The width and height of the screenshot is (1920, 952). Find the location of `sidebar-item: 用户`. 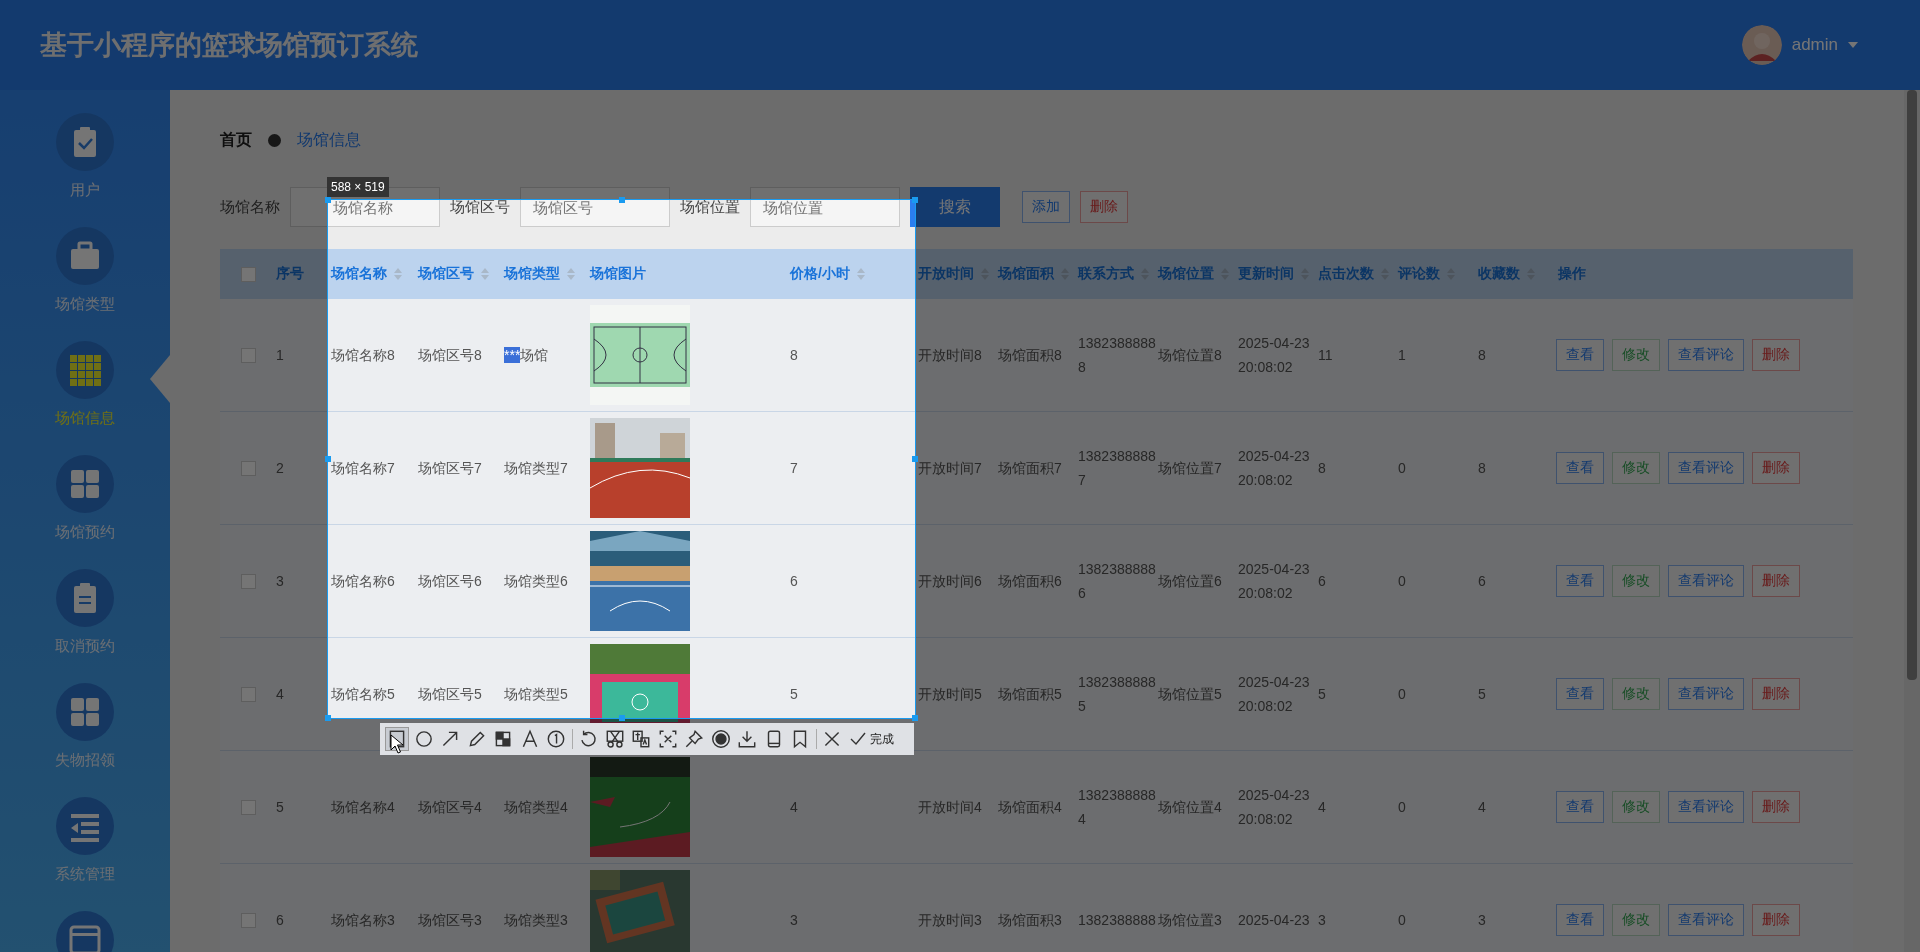

sidebar-item: 用户 is located at coordinates (85, 170).